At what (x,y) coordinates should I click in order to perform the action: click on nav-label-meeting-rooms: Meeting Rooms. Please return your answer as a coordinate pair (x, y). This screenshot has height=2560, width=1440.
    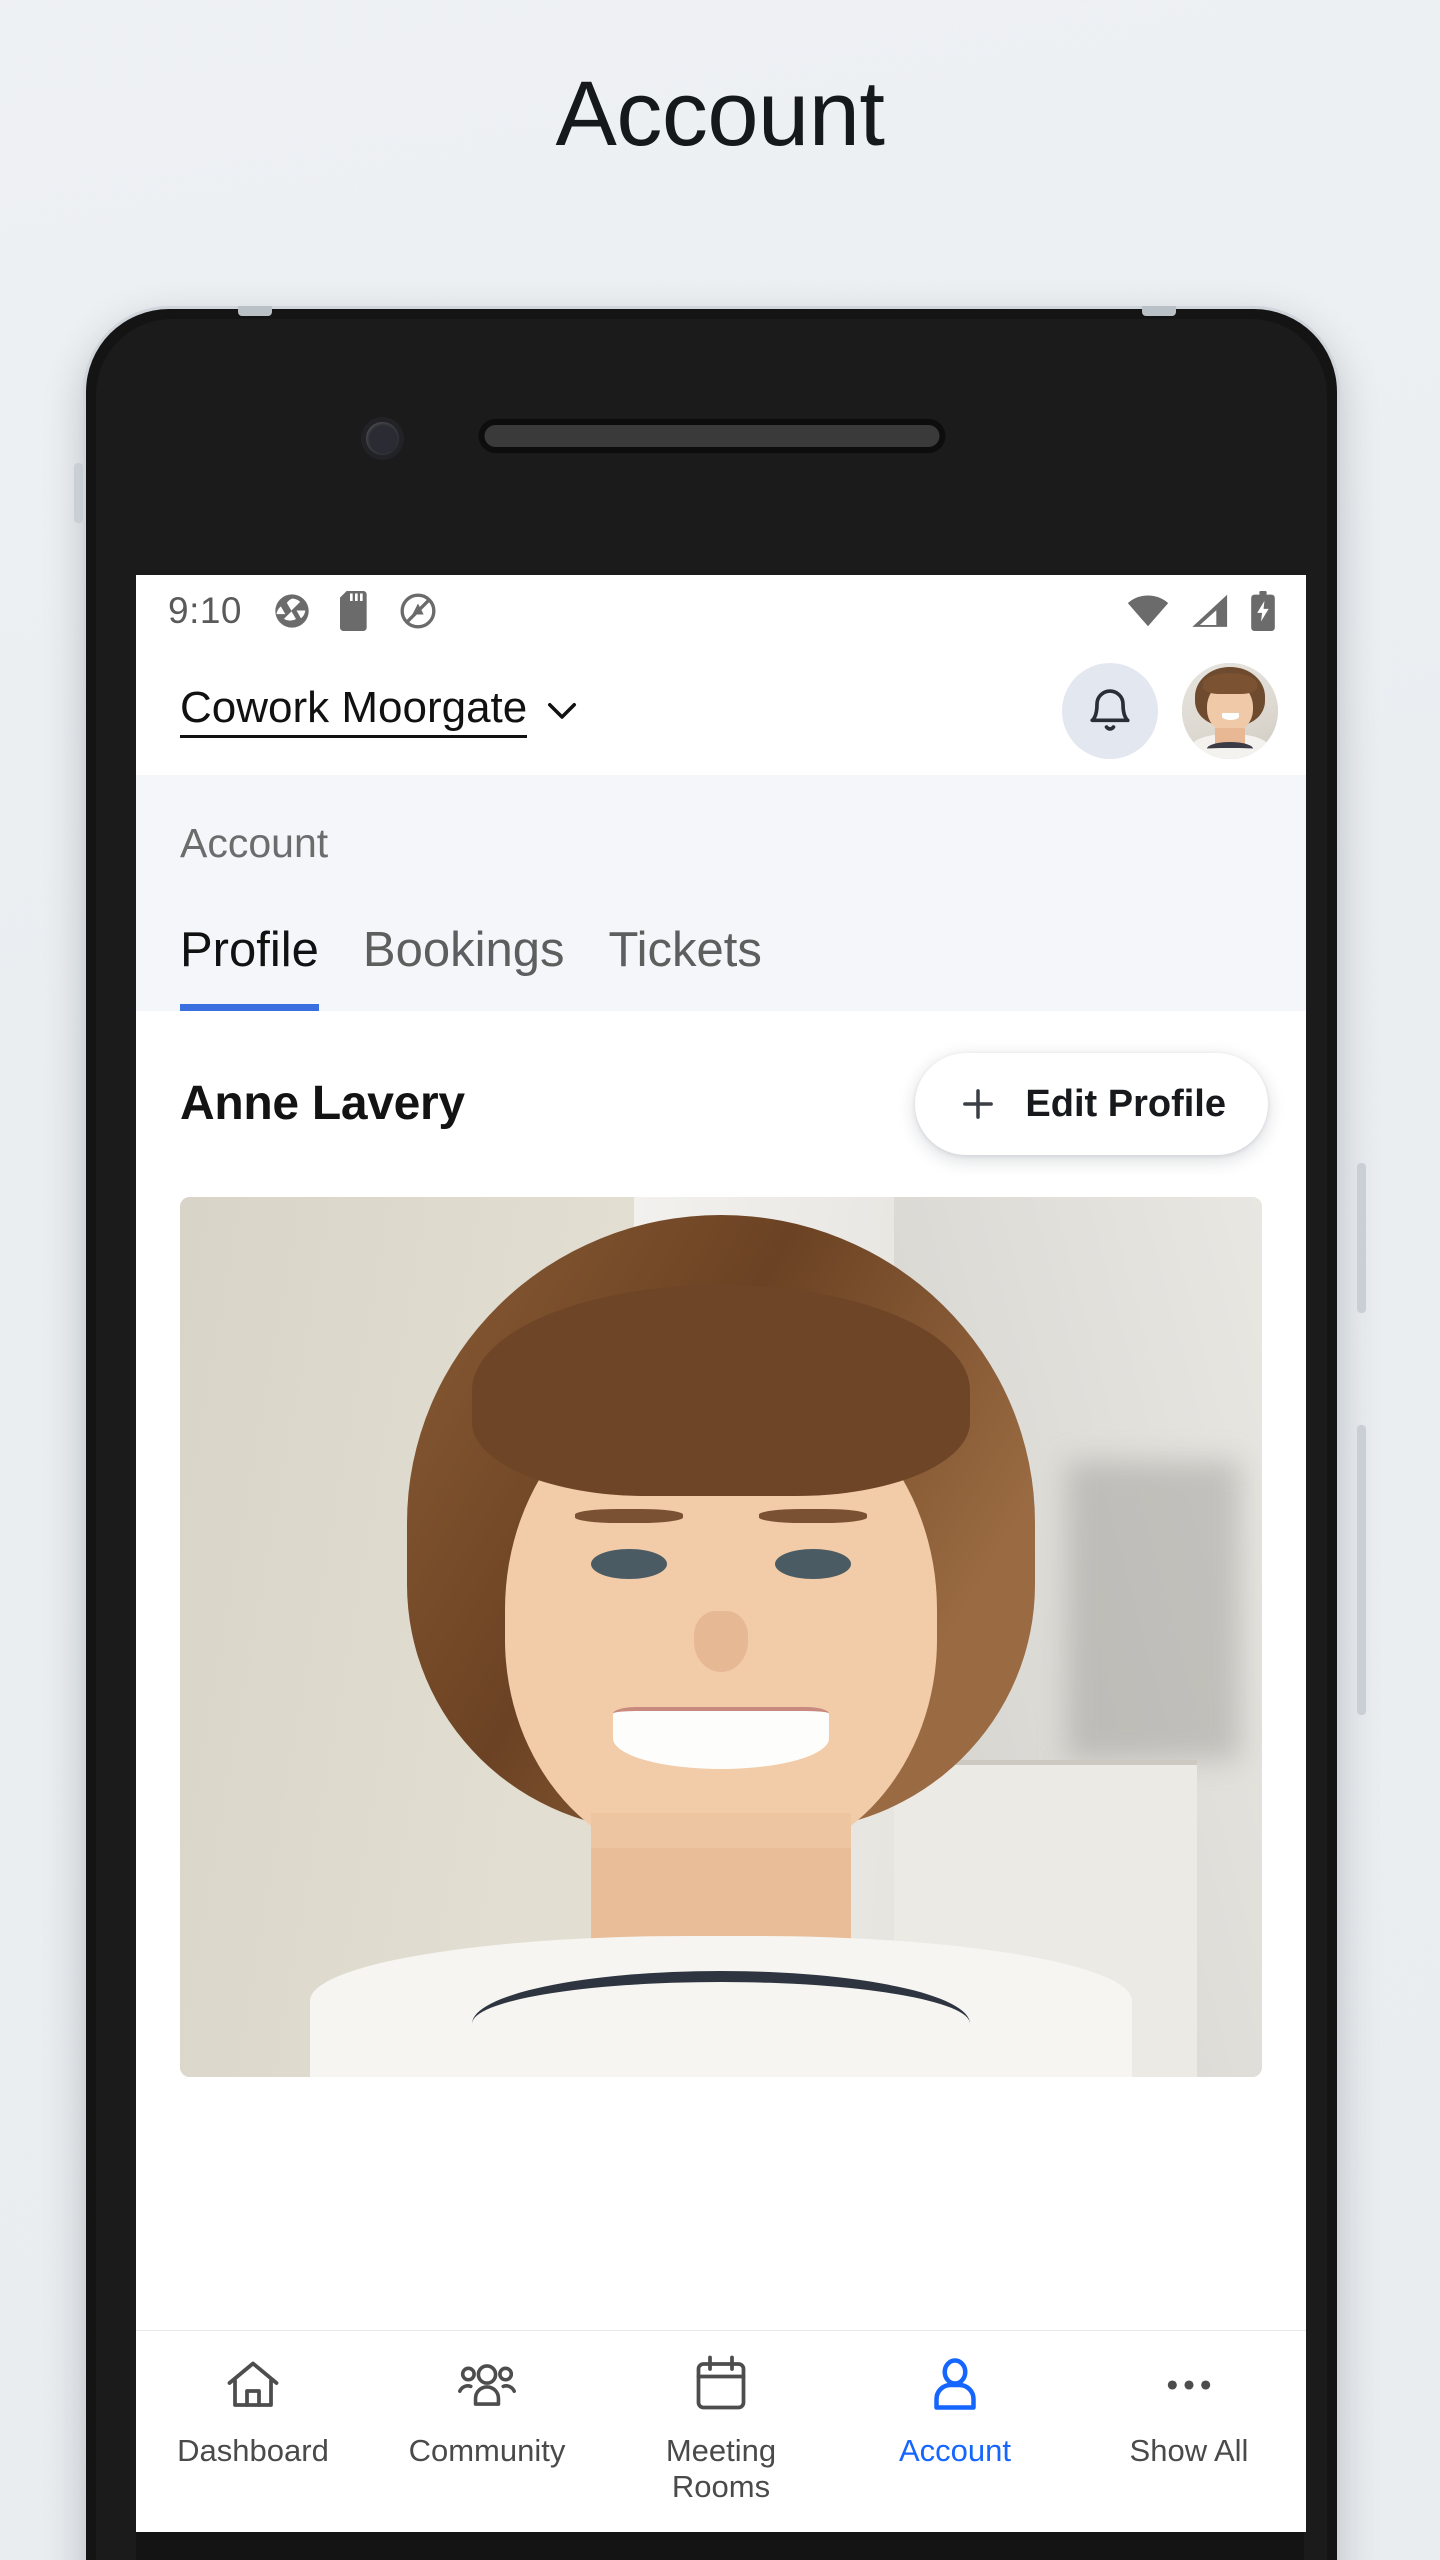
    Looking at the image, I should click on (721, 2468).